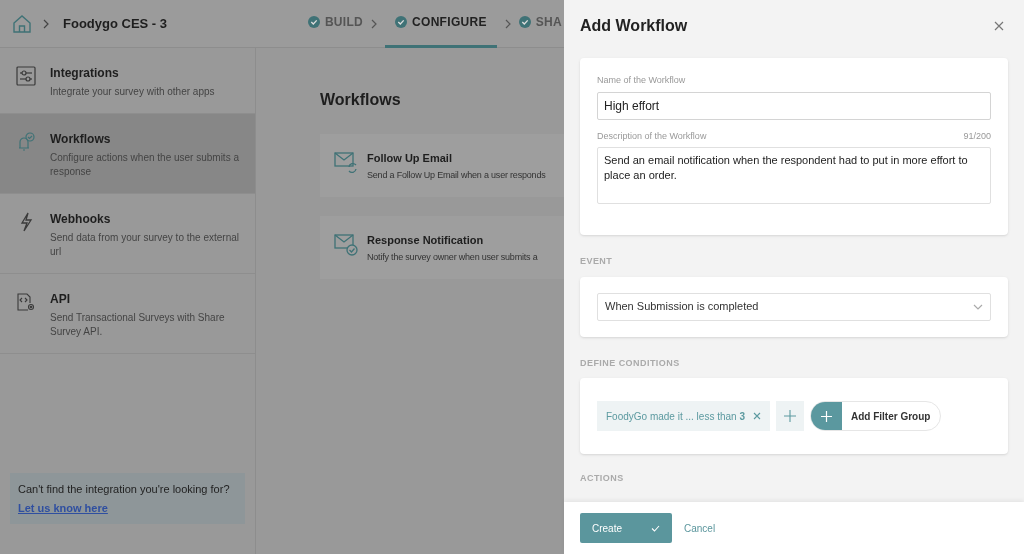 The width and height of the screenshot is (1024, 554). What do you see at coordinates (452, 257) in the screenshot?
I see `card-description: Notify the survey owner when user submits a` at bounding box center [452, 257].